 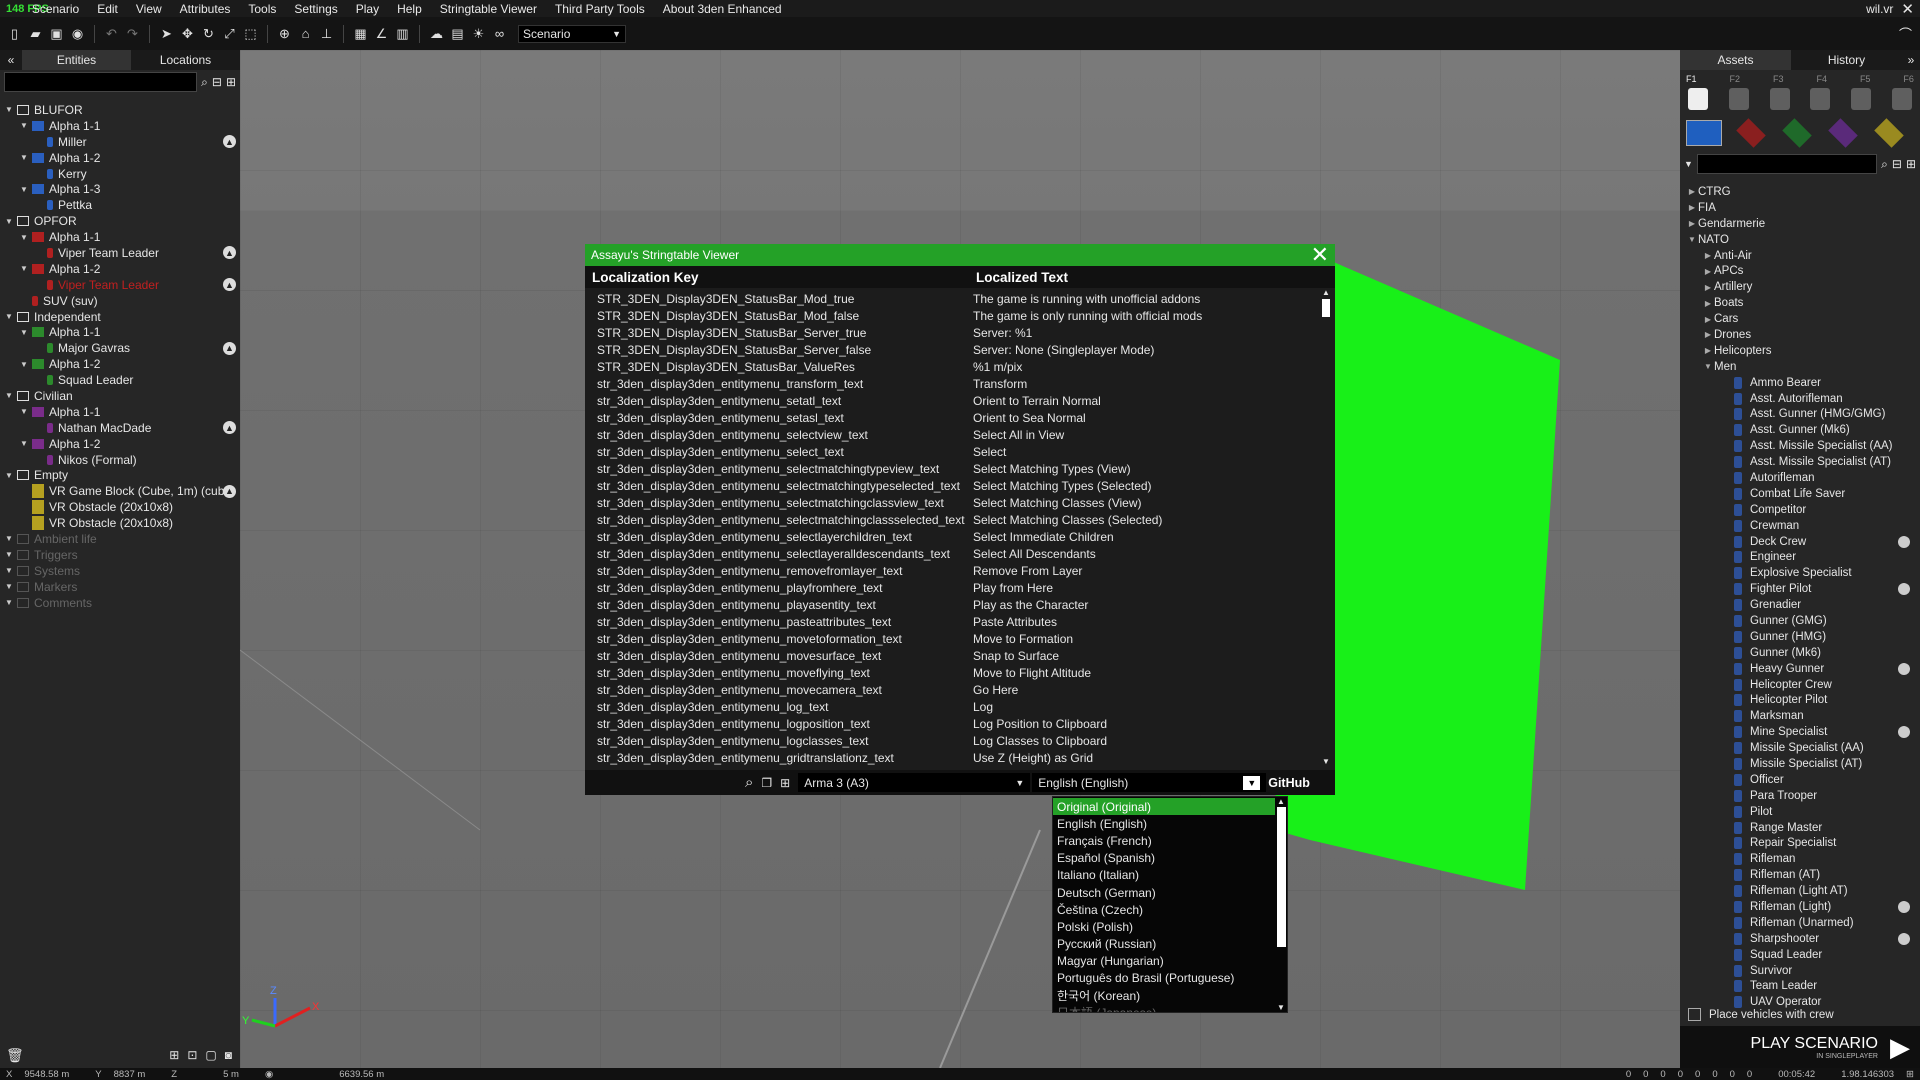 What do you see at coordinates (1698, 99) in the screenshot?
I see `object-mode-icon` at bounding box center [1698, 99].